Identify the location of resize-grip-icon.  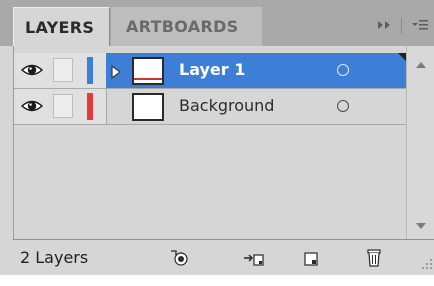
(425, 264).